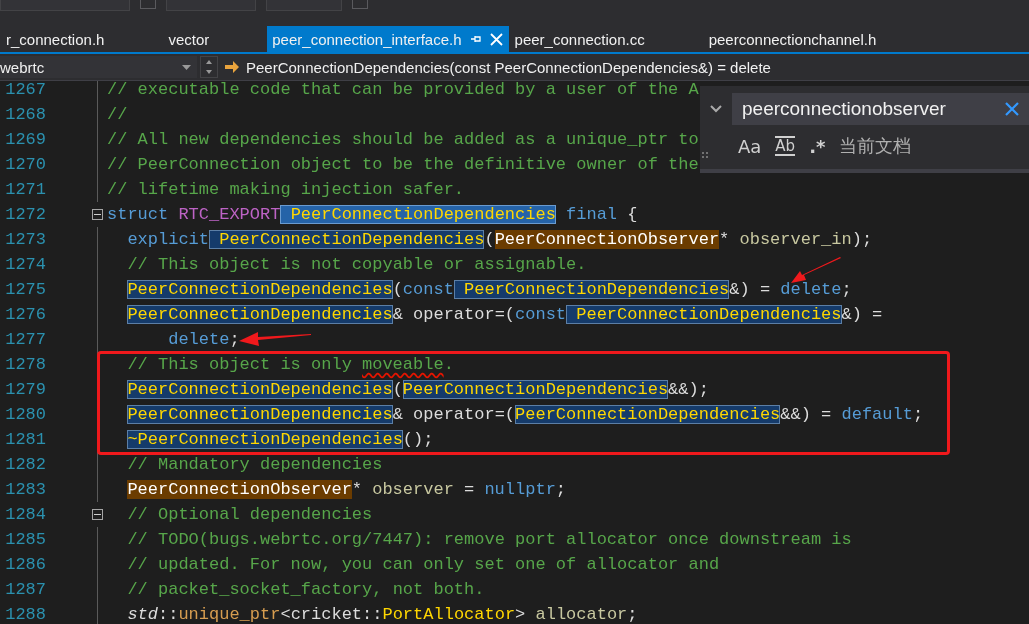 The width and height of the screenshot is (1029, 624). Describe the element at coordinates (880, 109) in the screenshot. I see `search-field: peerconnectionobserver` at that location.